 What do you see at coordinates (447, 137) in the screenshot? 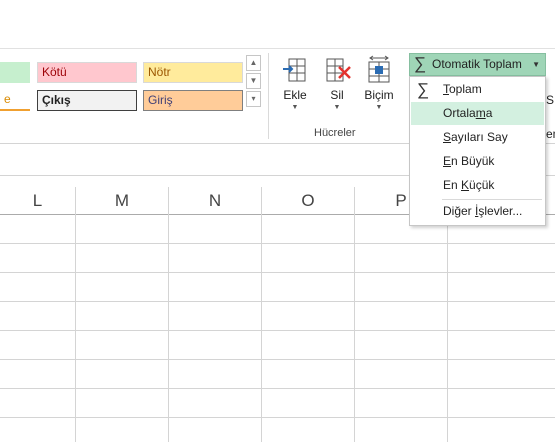
I see `menu-item-accel: S` at bounding box center [447, 137].